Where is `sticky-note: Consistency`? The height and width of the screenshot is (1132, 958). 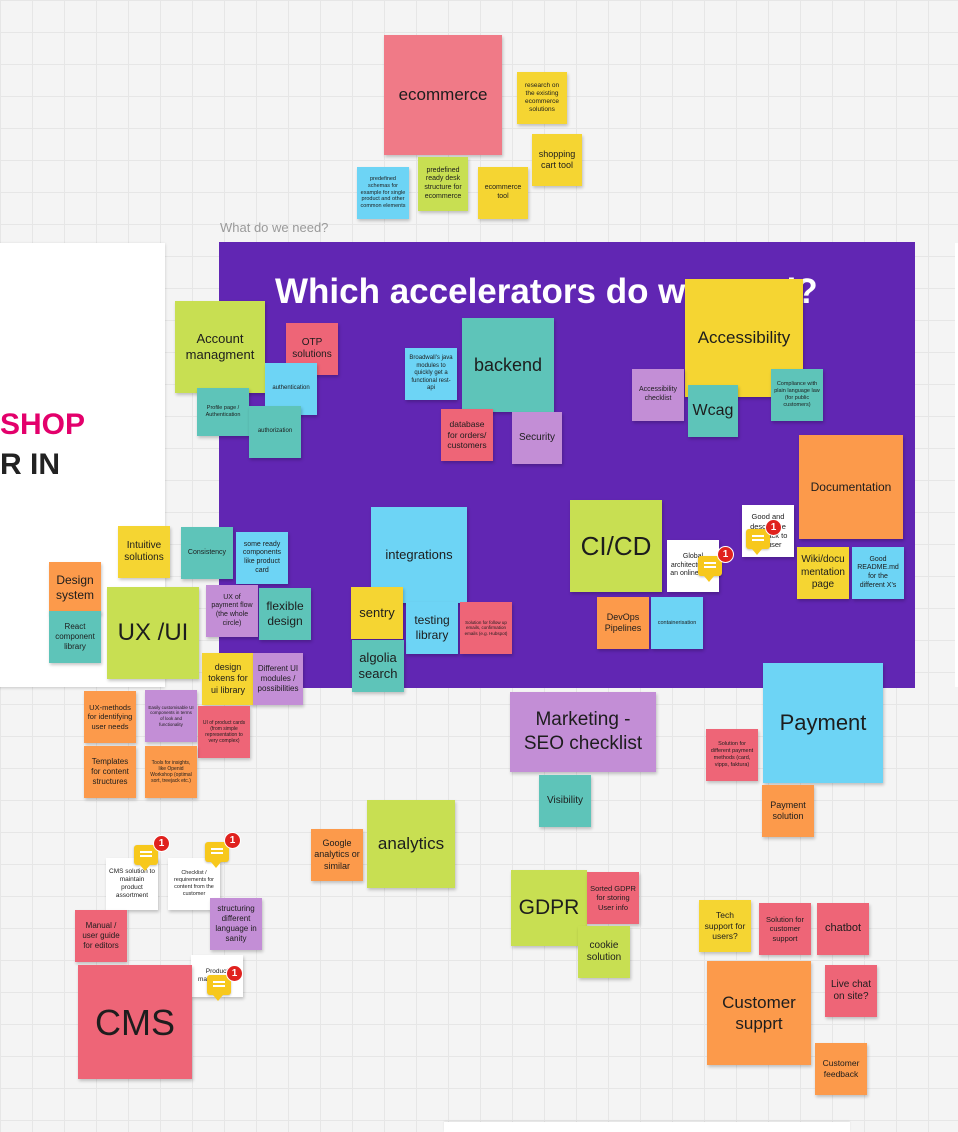
sticky-note: Consistency is located at coordinates (207, 553).